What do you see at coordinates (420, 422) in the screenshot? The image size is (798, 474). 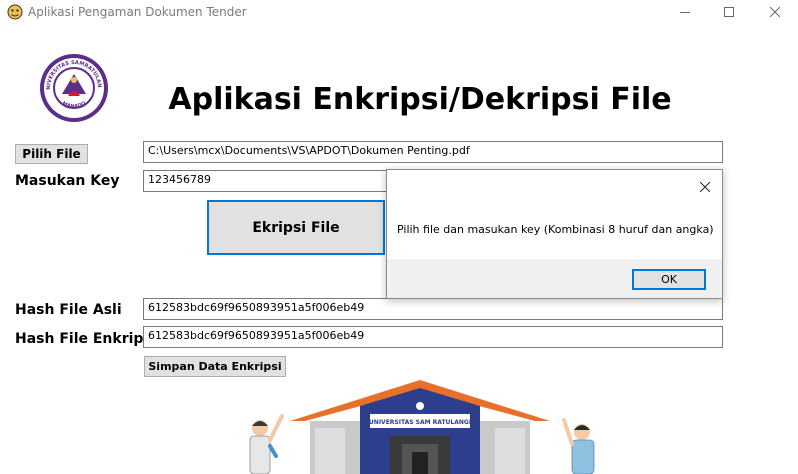 I see `building-sign: UNIVERSITAS SAM RATULANGI` at bounding box center [420, 422].